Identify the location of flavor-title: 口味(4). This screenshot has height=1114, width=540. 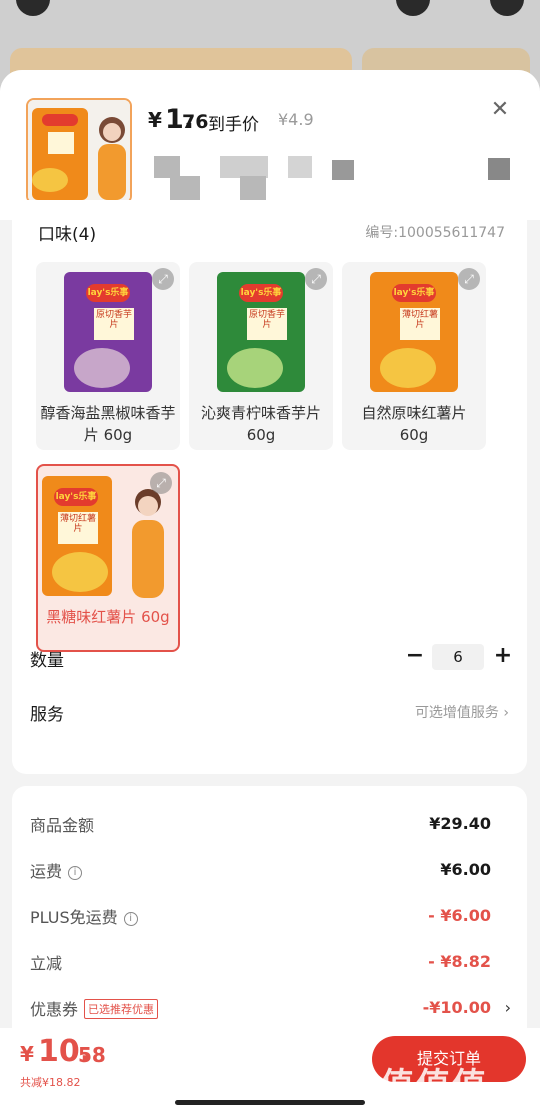
(67, 235).